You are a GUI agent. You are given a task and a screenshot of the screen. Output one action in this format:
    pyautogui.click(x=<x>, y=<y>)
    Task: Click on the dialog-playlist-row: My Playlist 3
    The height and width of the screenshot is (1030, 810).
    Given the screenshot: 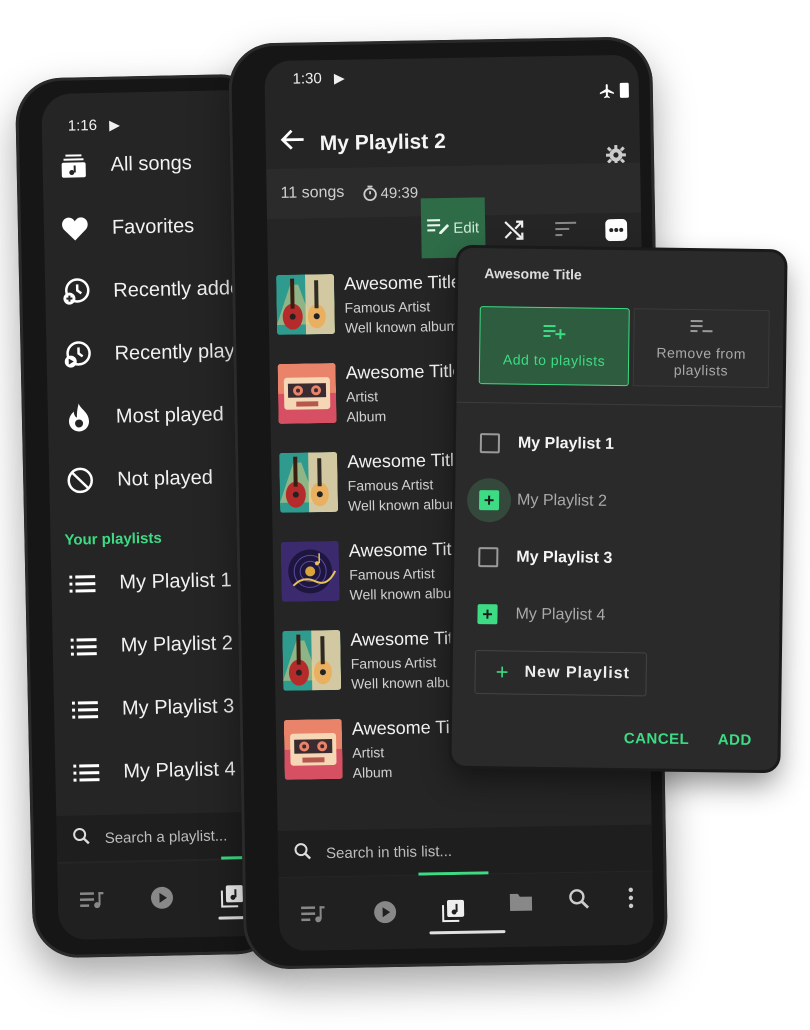 What is the action you would take?
    pyautogui.click(x=545, y=558)
    